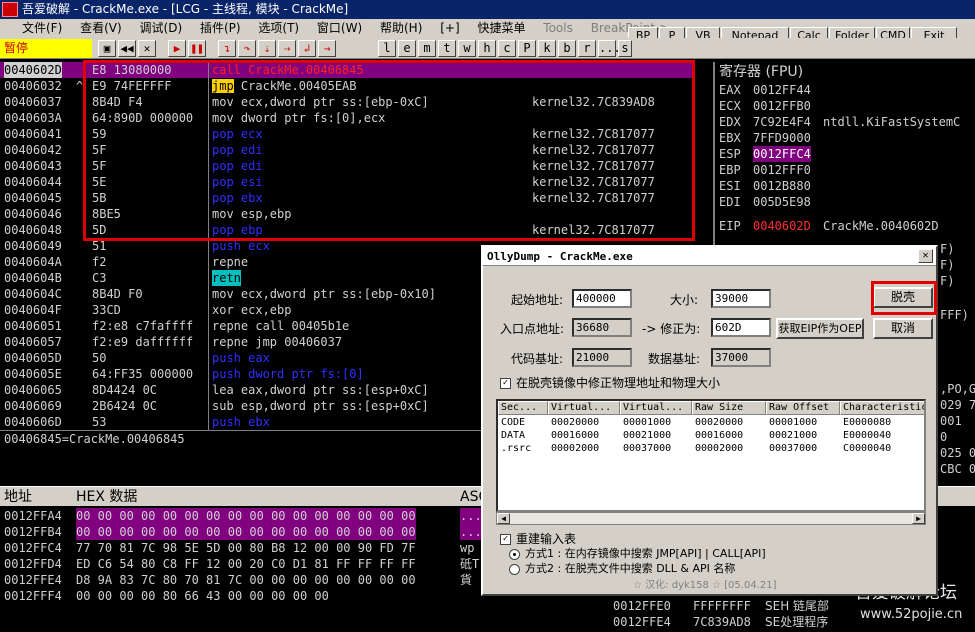 This screenshot has width=975, height=632. I want to click on register-partial-text: 025 0, so click(957, 453).